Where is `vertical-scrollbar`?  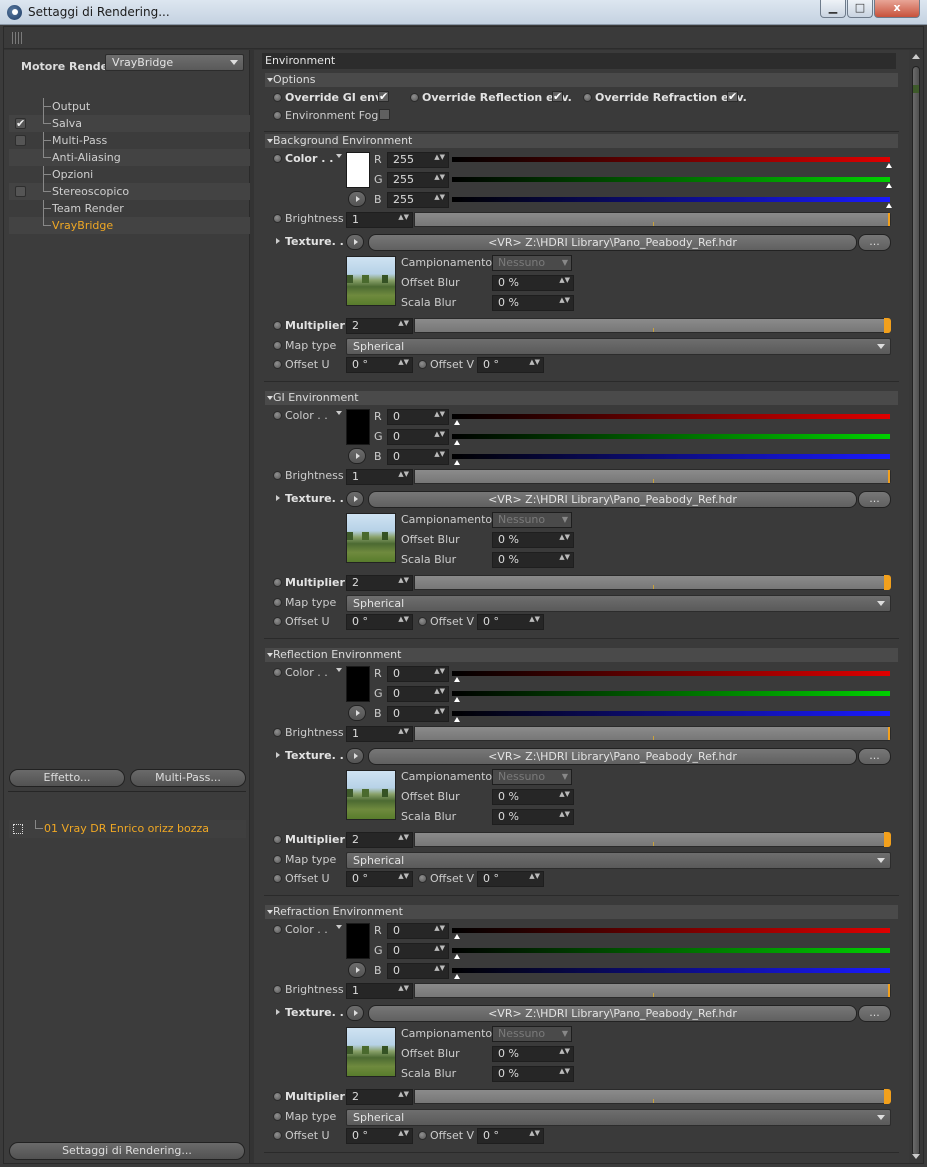
vertical-scrollbar is located at coordinates (918, 606).